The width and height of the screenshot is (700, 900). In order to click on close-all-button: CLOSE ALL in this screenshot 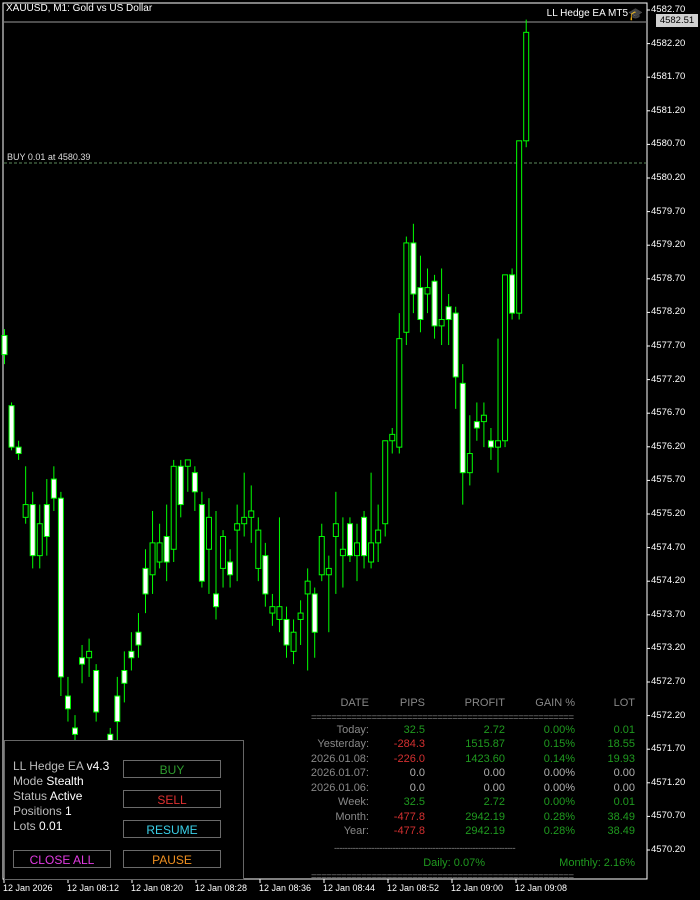, I will do `click(62, 859)`.